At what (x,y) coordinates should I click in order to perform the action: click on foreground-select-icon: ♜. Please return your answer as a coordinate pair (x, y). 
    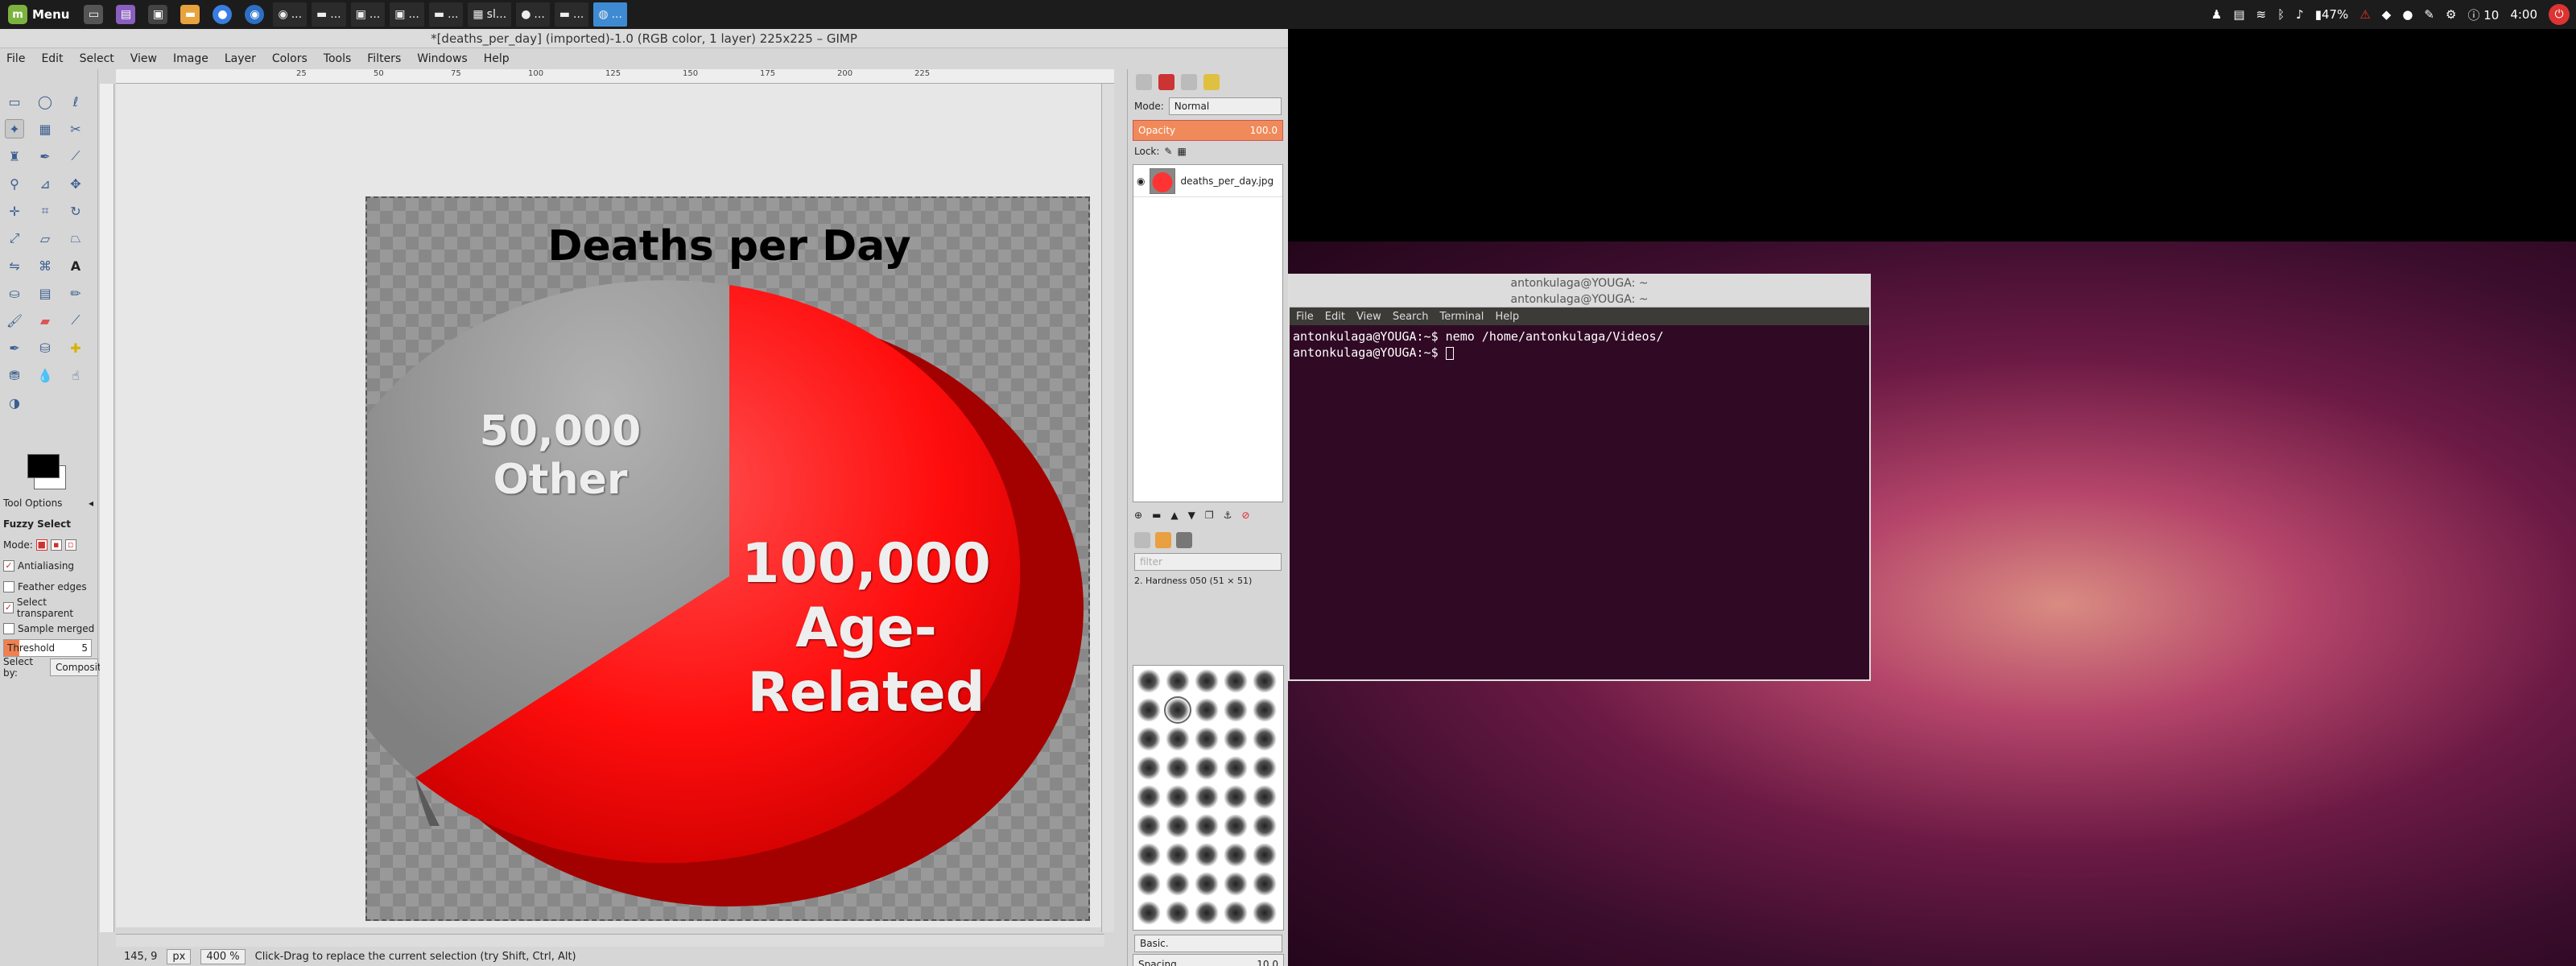
    Looking at the image, I should click on (14, 156).